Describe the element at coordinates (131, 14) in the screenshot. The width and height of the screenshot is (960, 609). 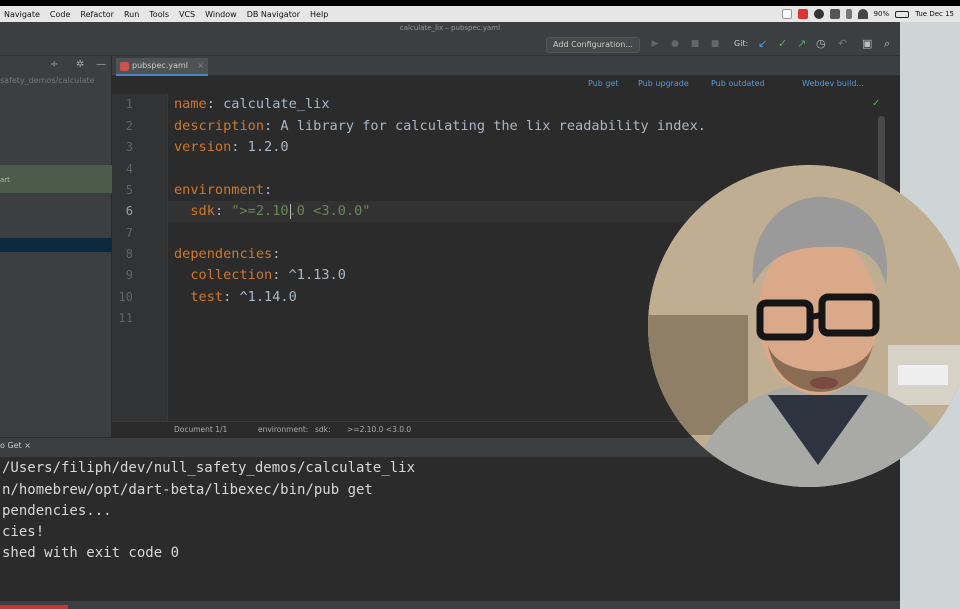
I see `menu-run: Run` at that location.